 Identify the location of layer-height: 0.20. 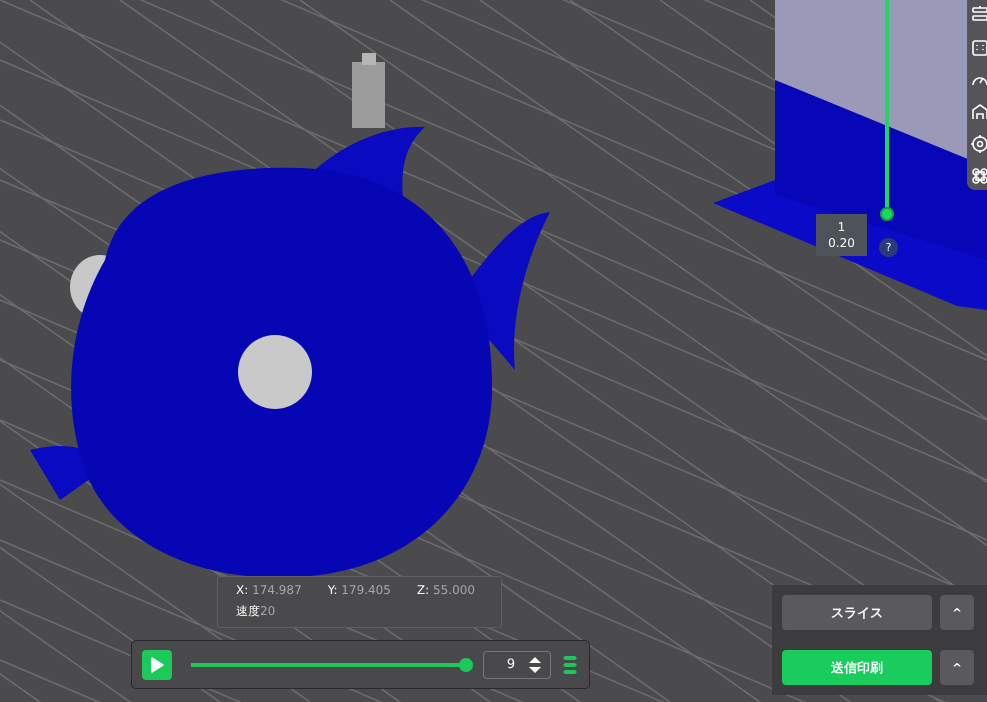
(841, 243).